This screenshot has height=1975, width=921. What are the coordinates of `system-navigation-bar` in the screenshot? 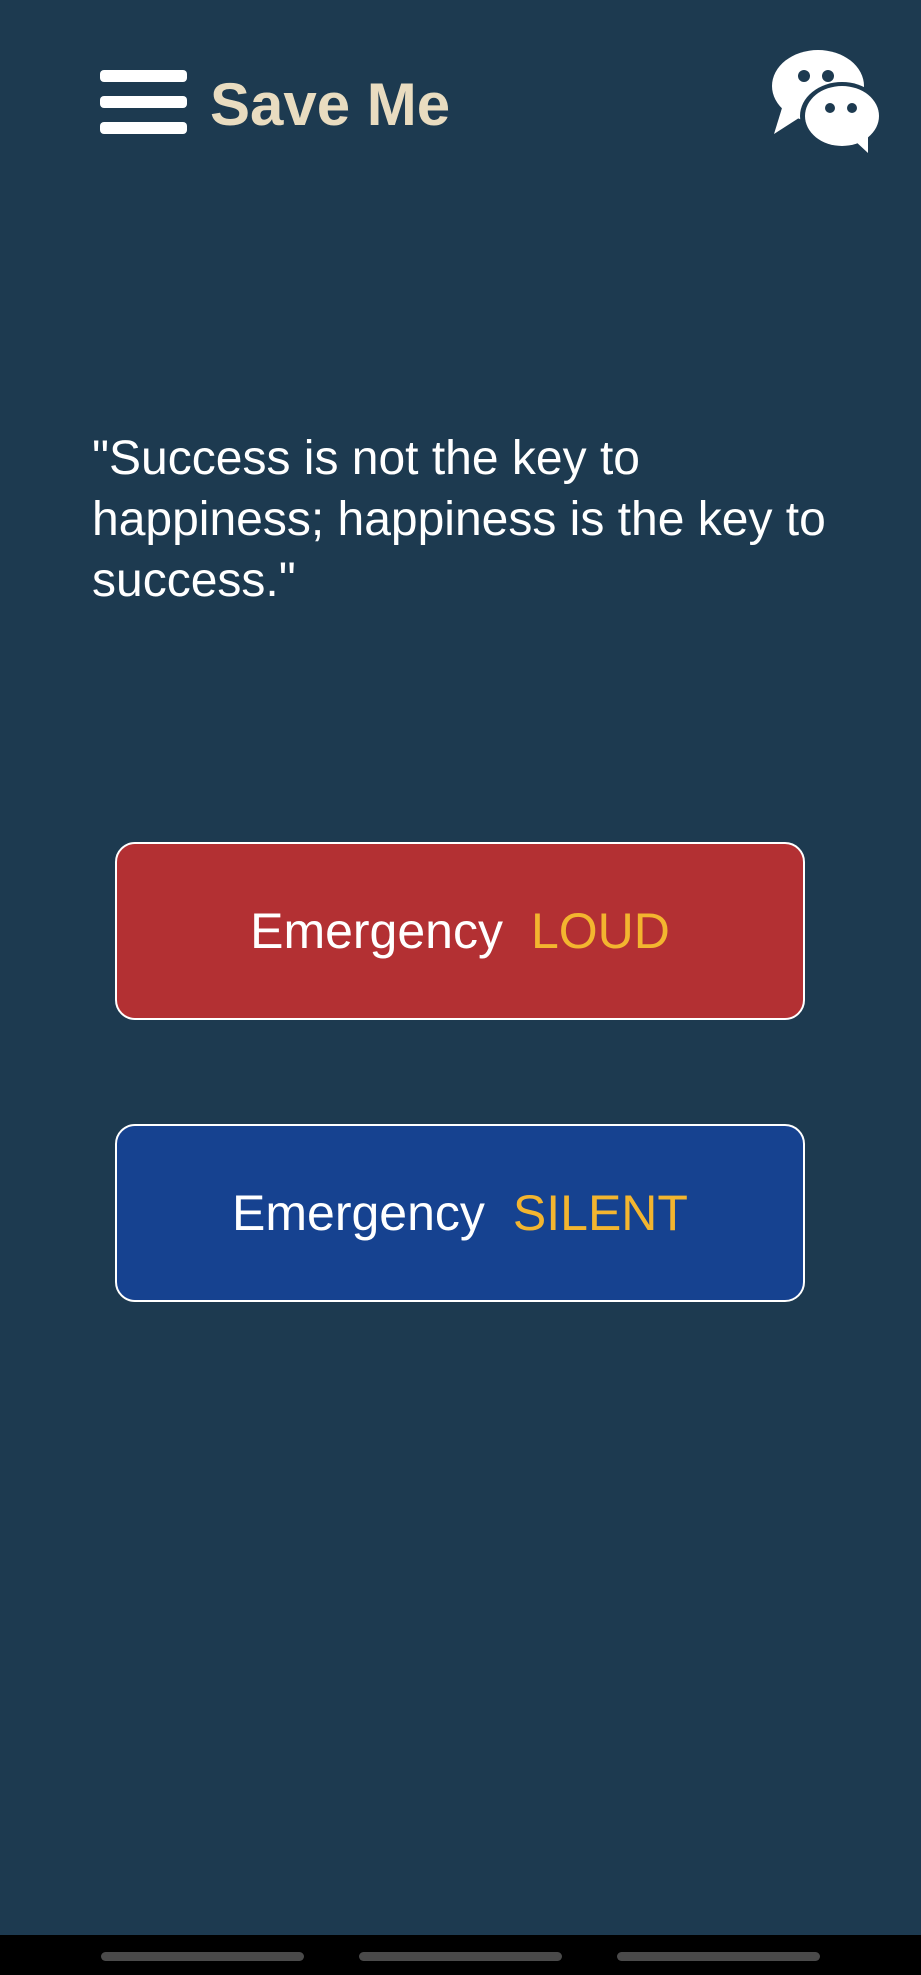 It's located at (460, 1955).